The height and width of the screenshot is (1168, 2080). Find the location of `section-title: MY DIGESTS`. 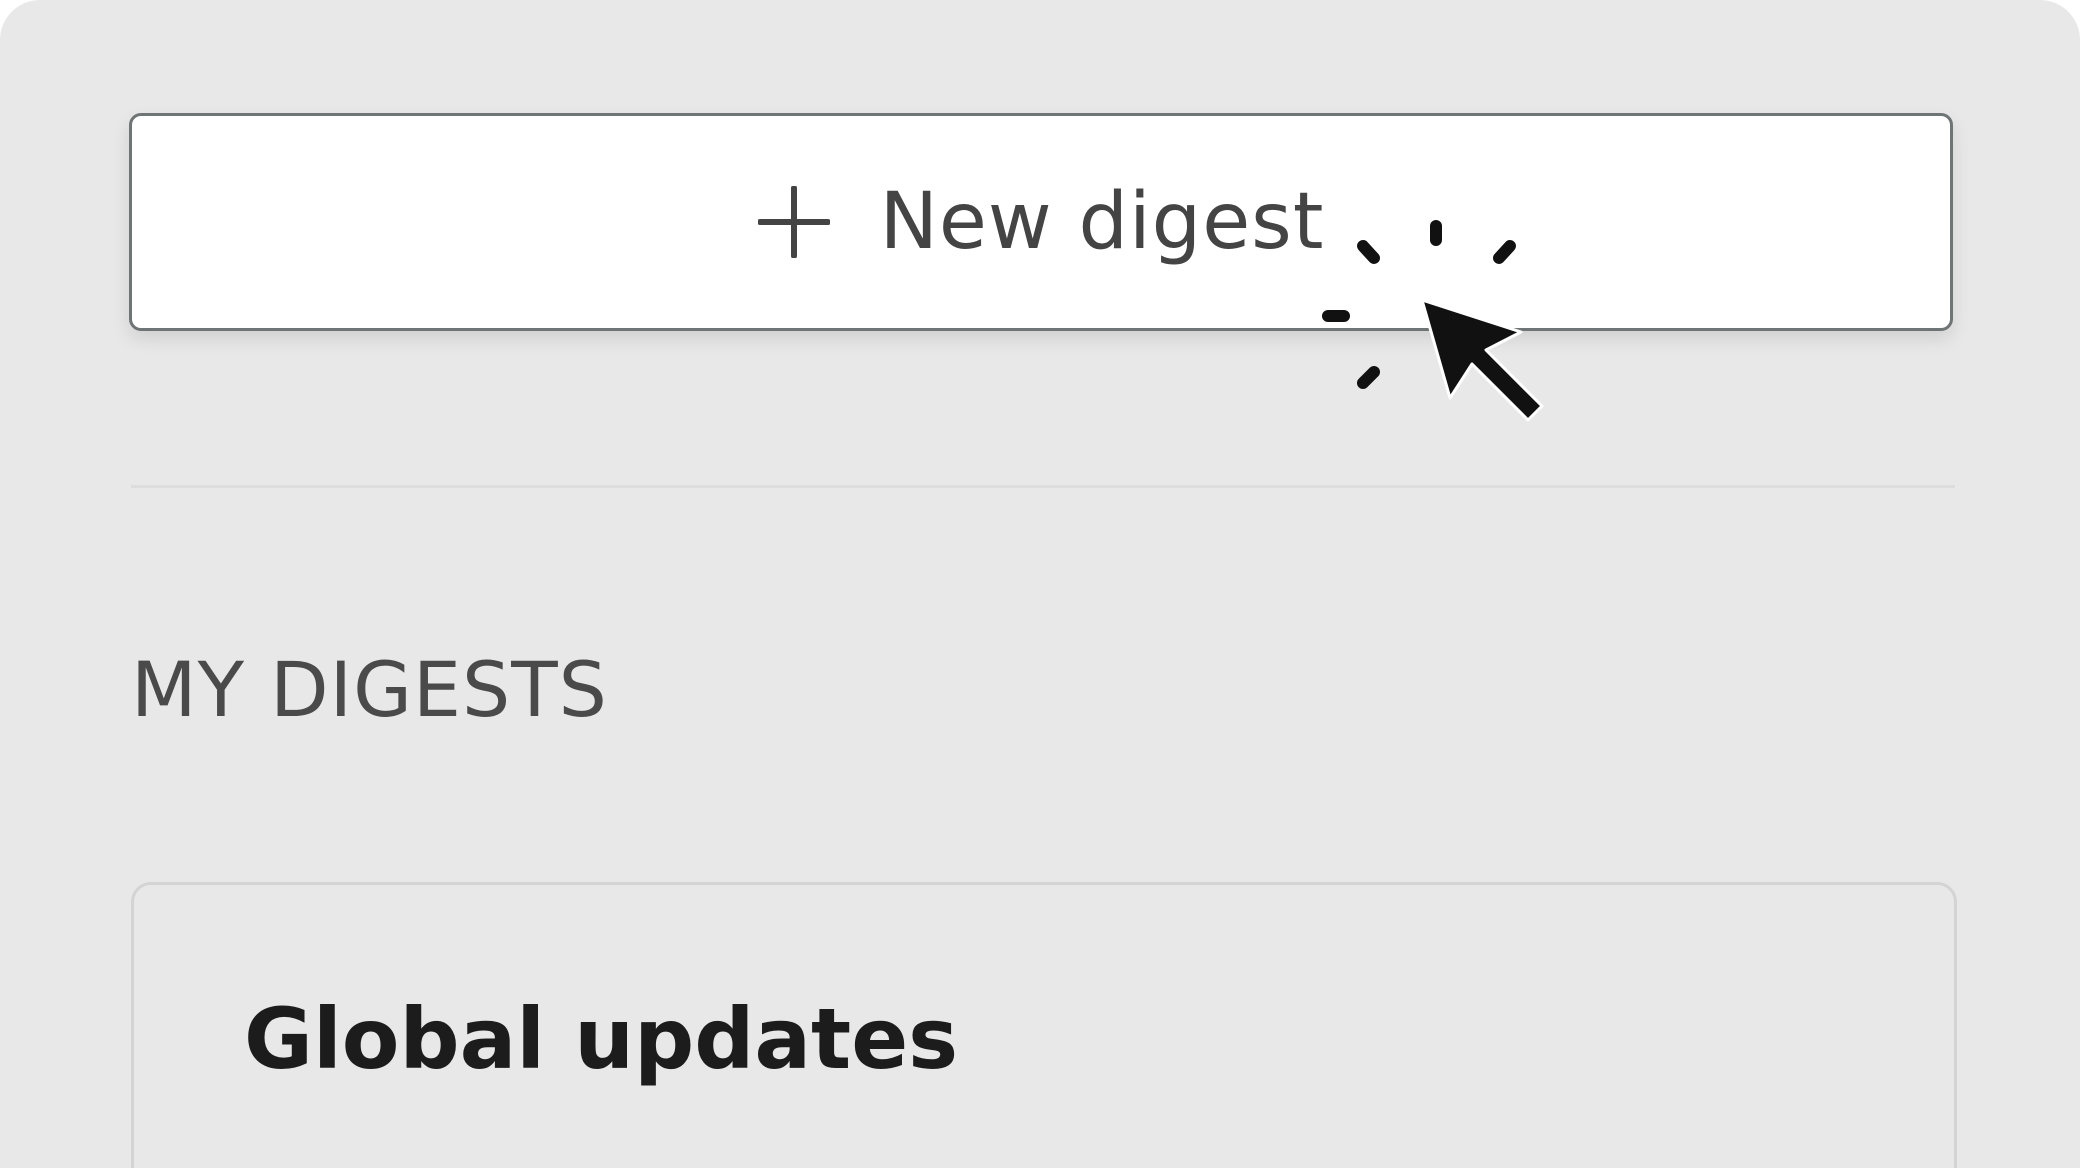

section-title: MY DIGESTS is located at coordinates (369, 689).